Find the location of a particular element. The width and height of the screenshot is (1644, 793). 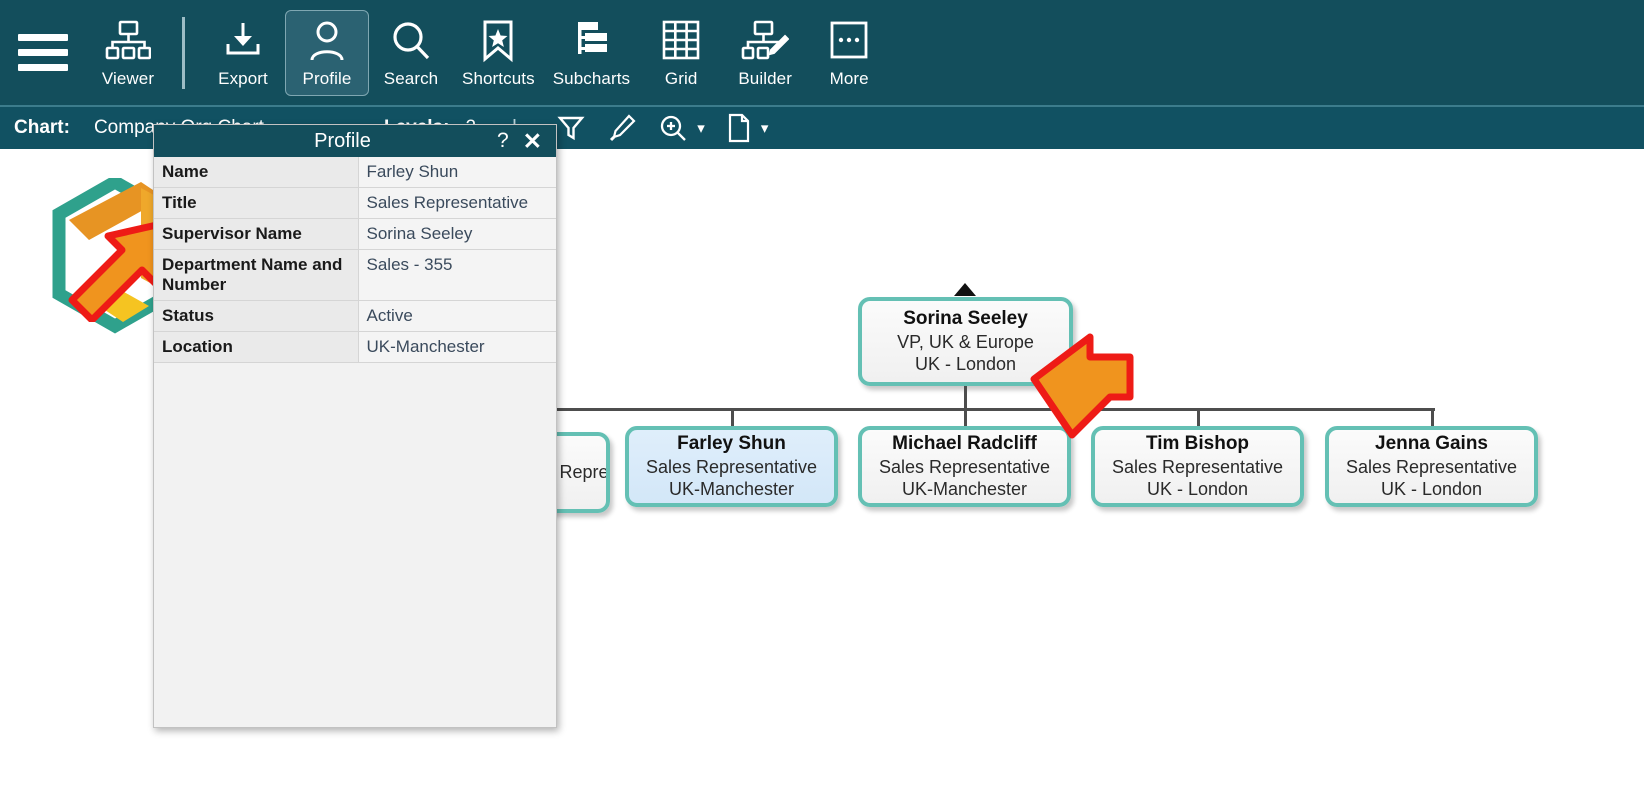

toolbar-divider is located at coordinates (183, 52).